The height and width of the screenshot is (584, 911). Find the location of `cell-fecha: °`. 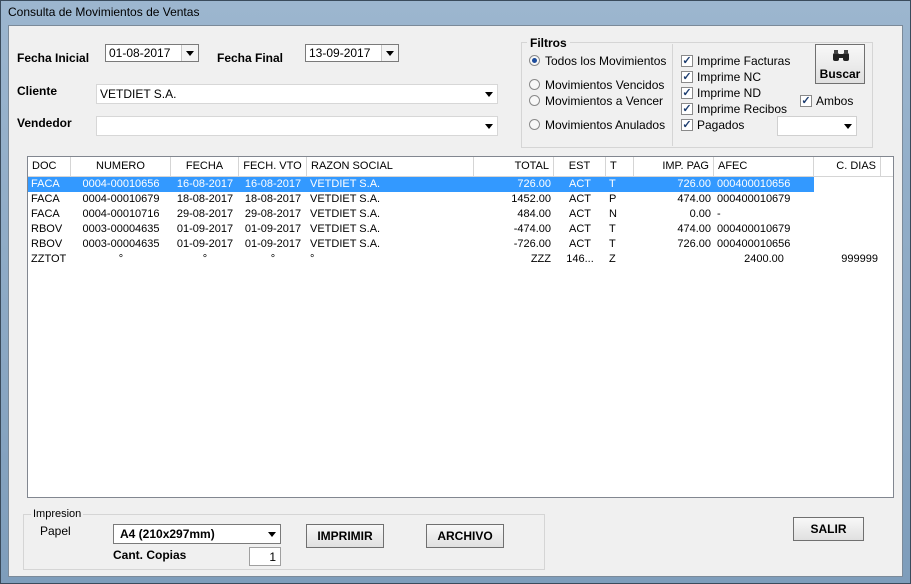

cell-fecha: ° is located at coordinates (205, 259).